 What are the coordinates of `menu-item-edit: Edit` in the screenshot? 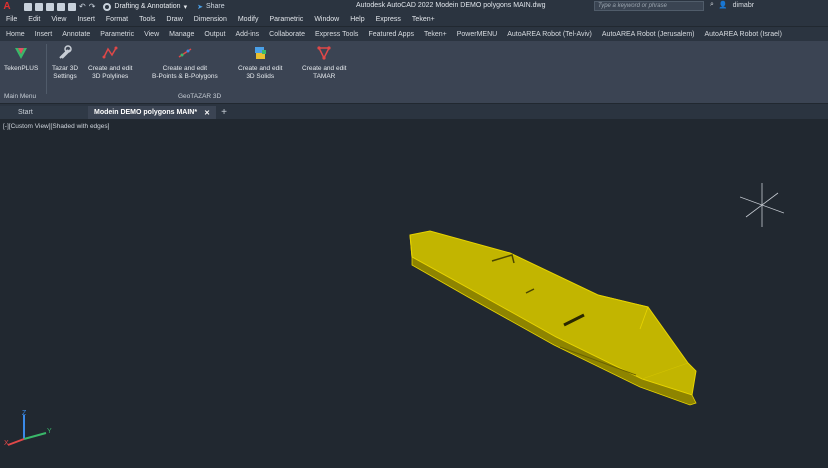 It's located at (34, 19).